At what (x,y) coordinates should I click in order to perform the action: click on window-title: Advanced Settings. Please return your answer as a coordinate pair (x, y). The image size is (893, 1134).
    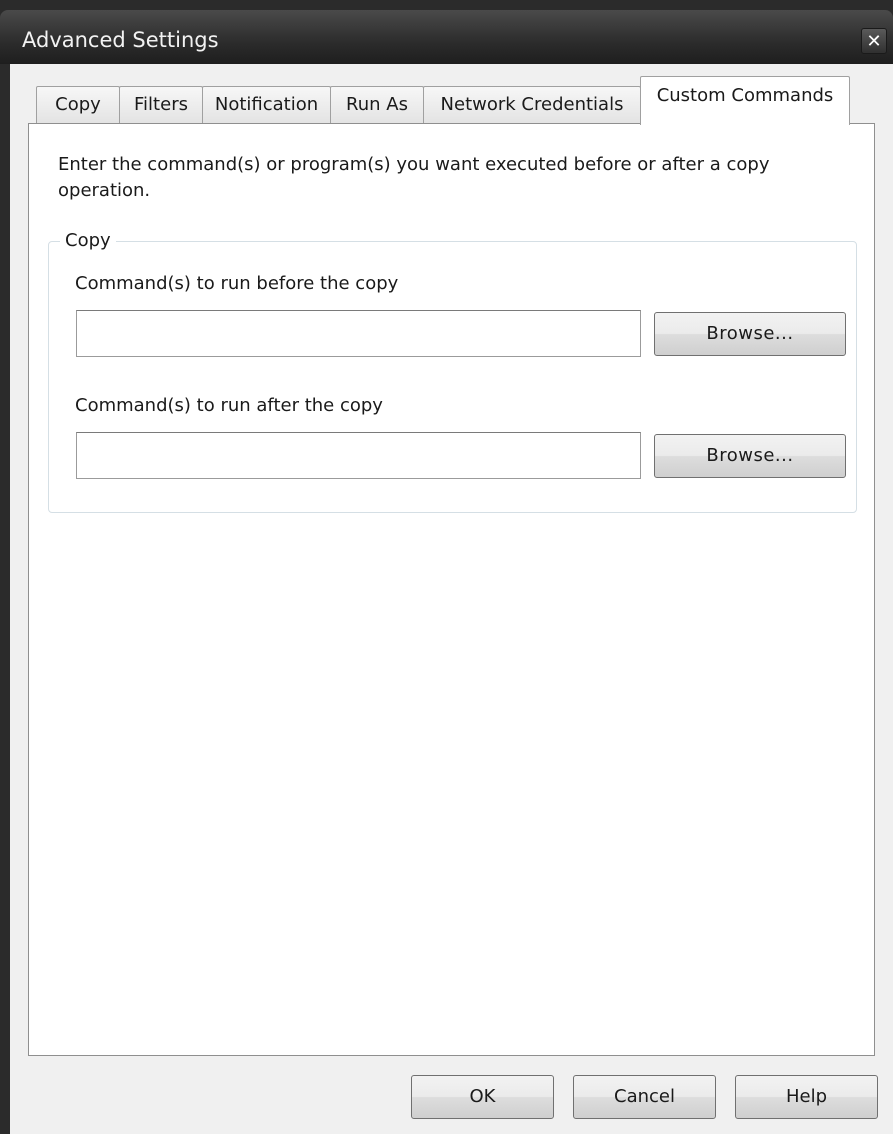
    Looking at the image, I should click on (120, 40).